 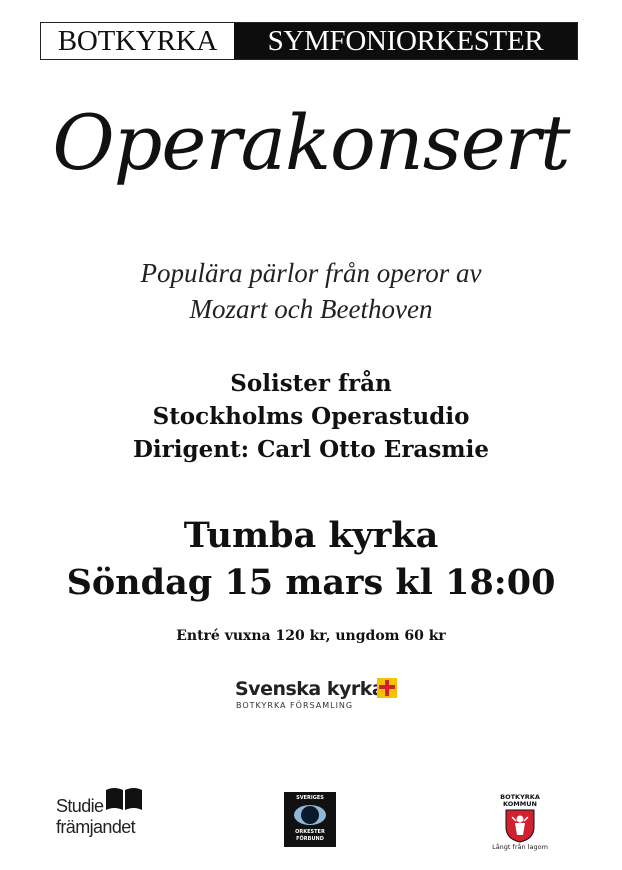 What do you see at coordinates (311, 273) in the screenshot?
I see `subtitle-line-1: Populära pärlor från operor av` at bounding box center [311, 273].